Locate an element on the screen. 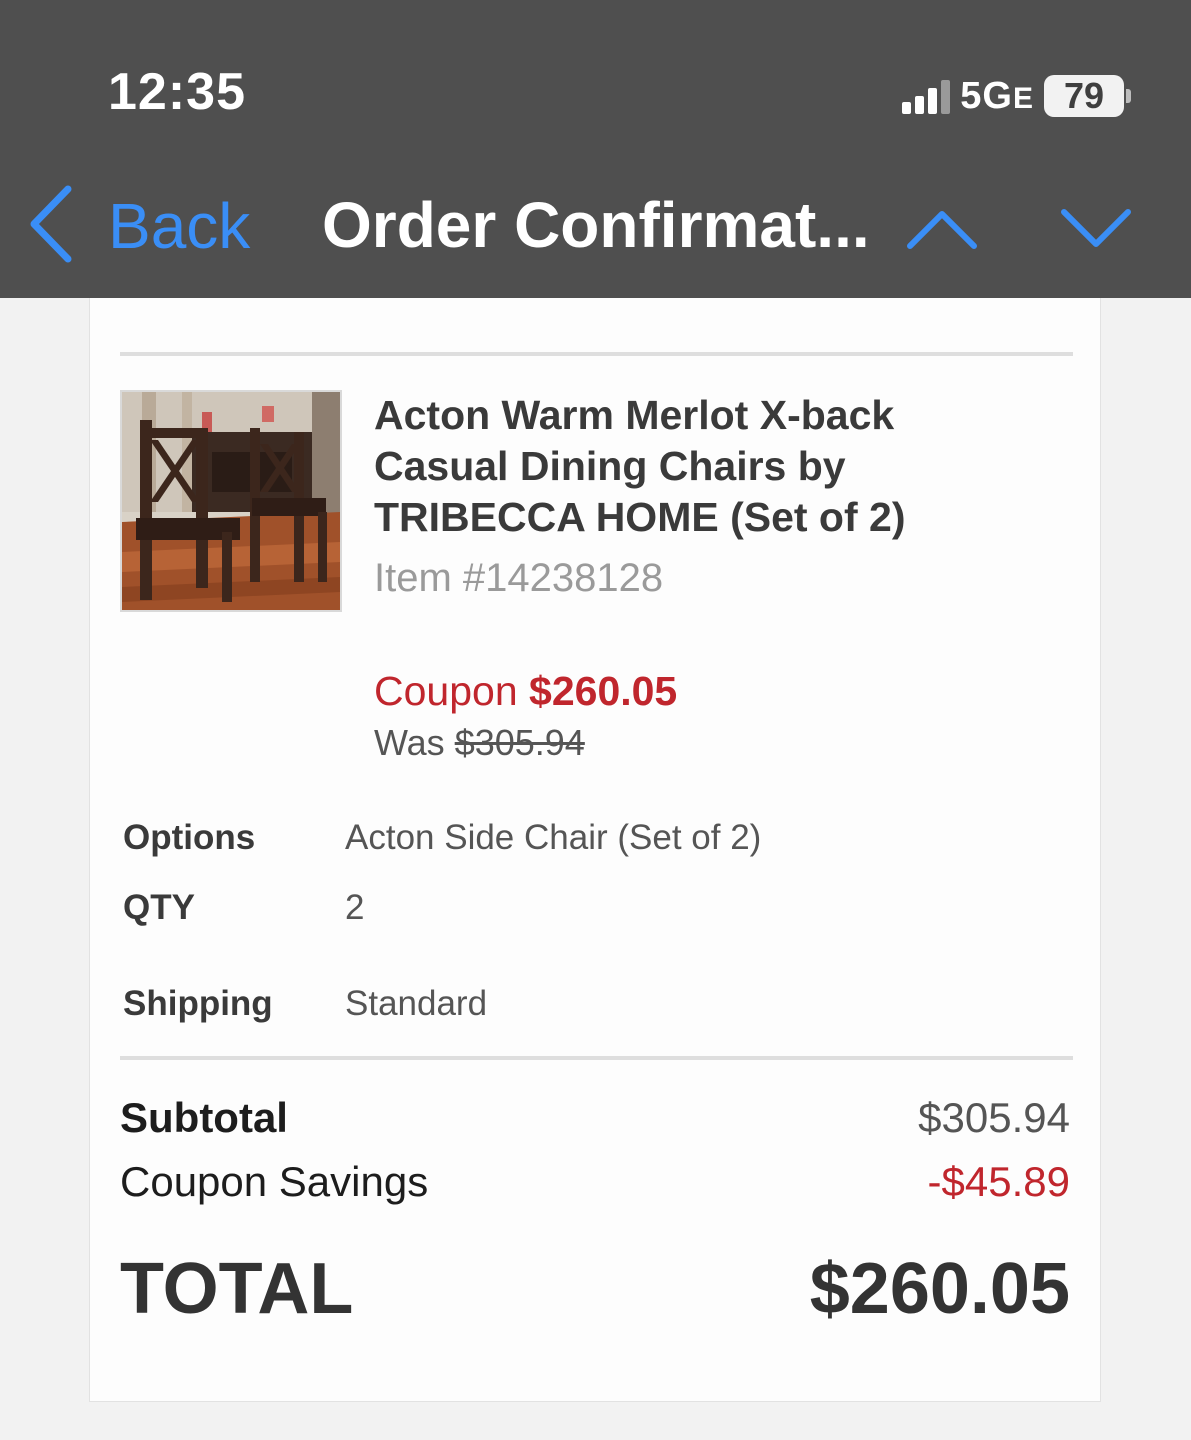  coupon-savings-value: -$45.89 is located at coordinates (998, 1181).